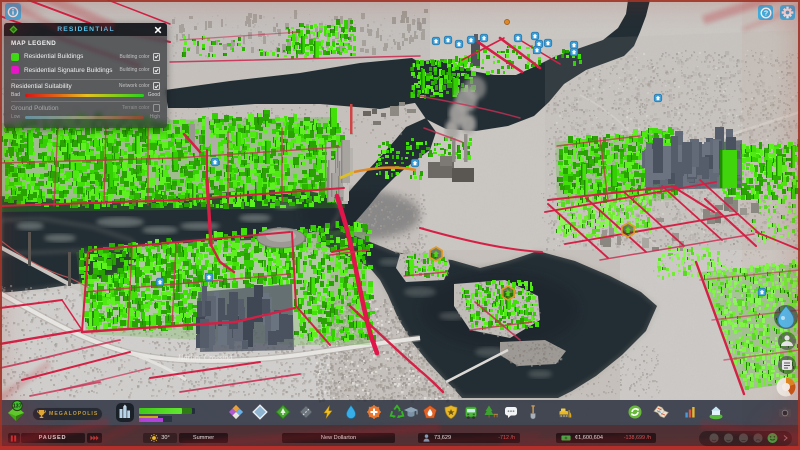  I want to click on svg-text: 137, so click(17, 407).